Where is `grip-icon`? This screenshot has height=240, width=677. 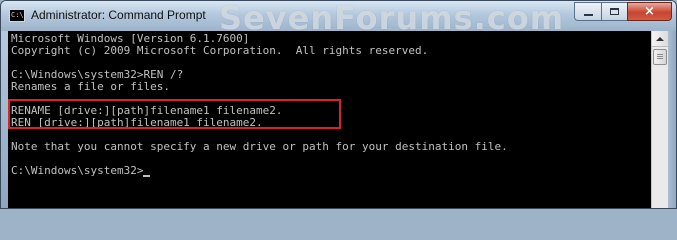
grip-icon is located at coordinates (660, 54).